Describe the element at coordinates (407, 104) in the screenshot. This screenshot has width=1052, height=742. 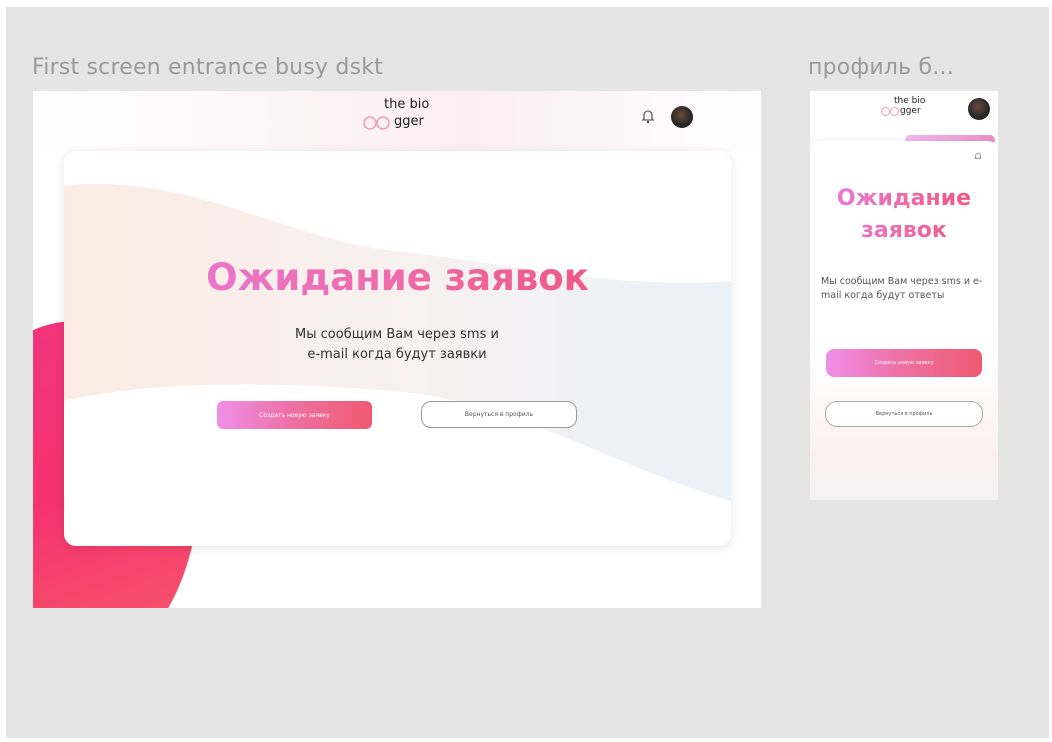
I see `logo-line-1: the bio` at that location.